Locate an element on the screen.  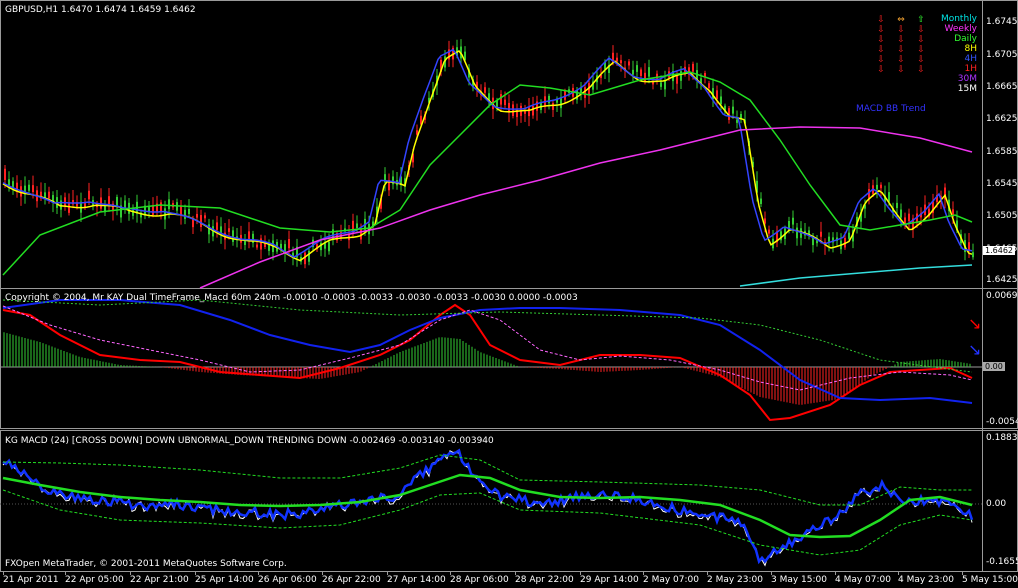
macd1-ytick-top: 0.0069 is located at coordinates (1002, 296).